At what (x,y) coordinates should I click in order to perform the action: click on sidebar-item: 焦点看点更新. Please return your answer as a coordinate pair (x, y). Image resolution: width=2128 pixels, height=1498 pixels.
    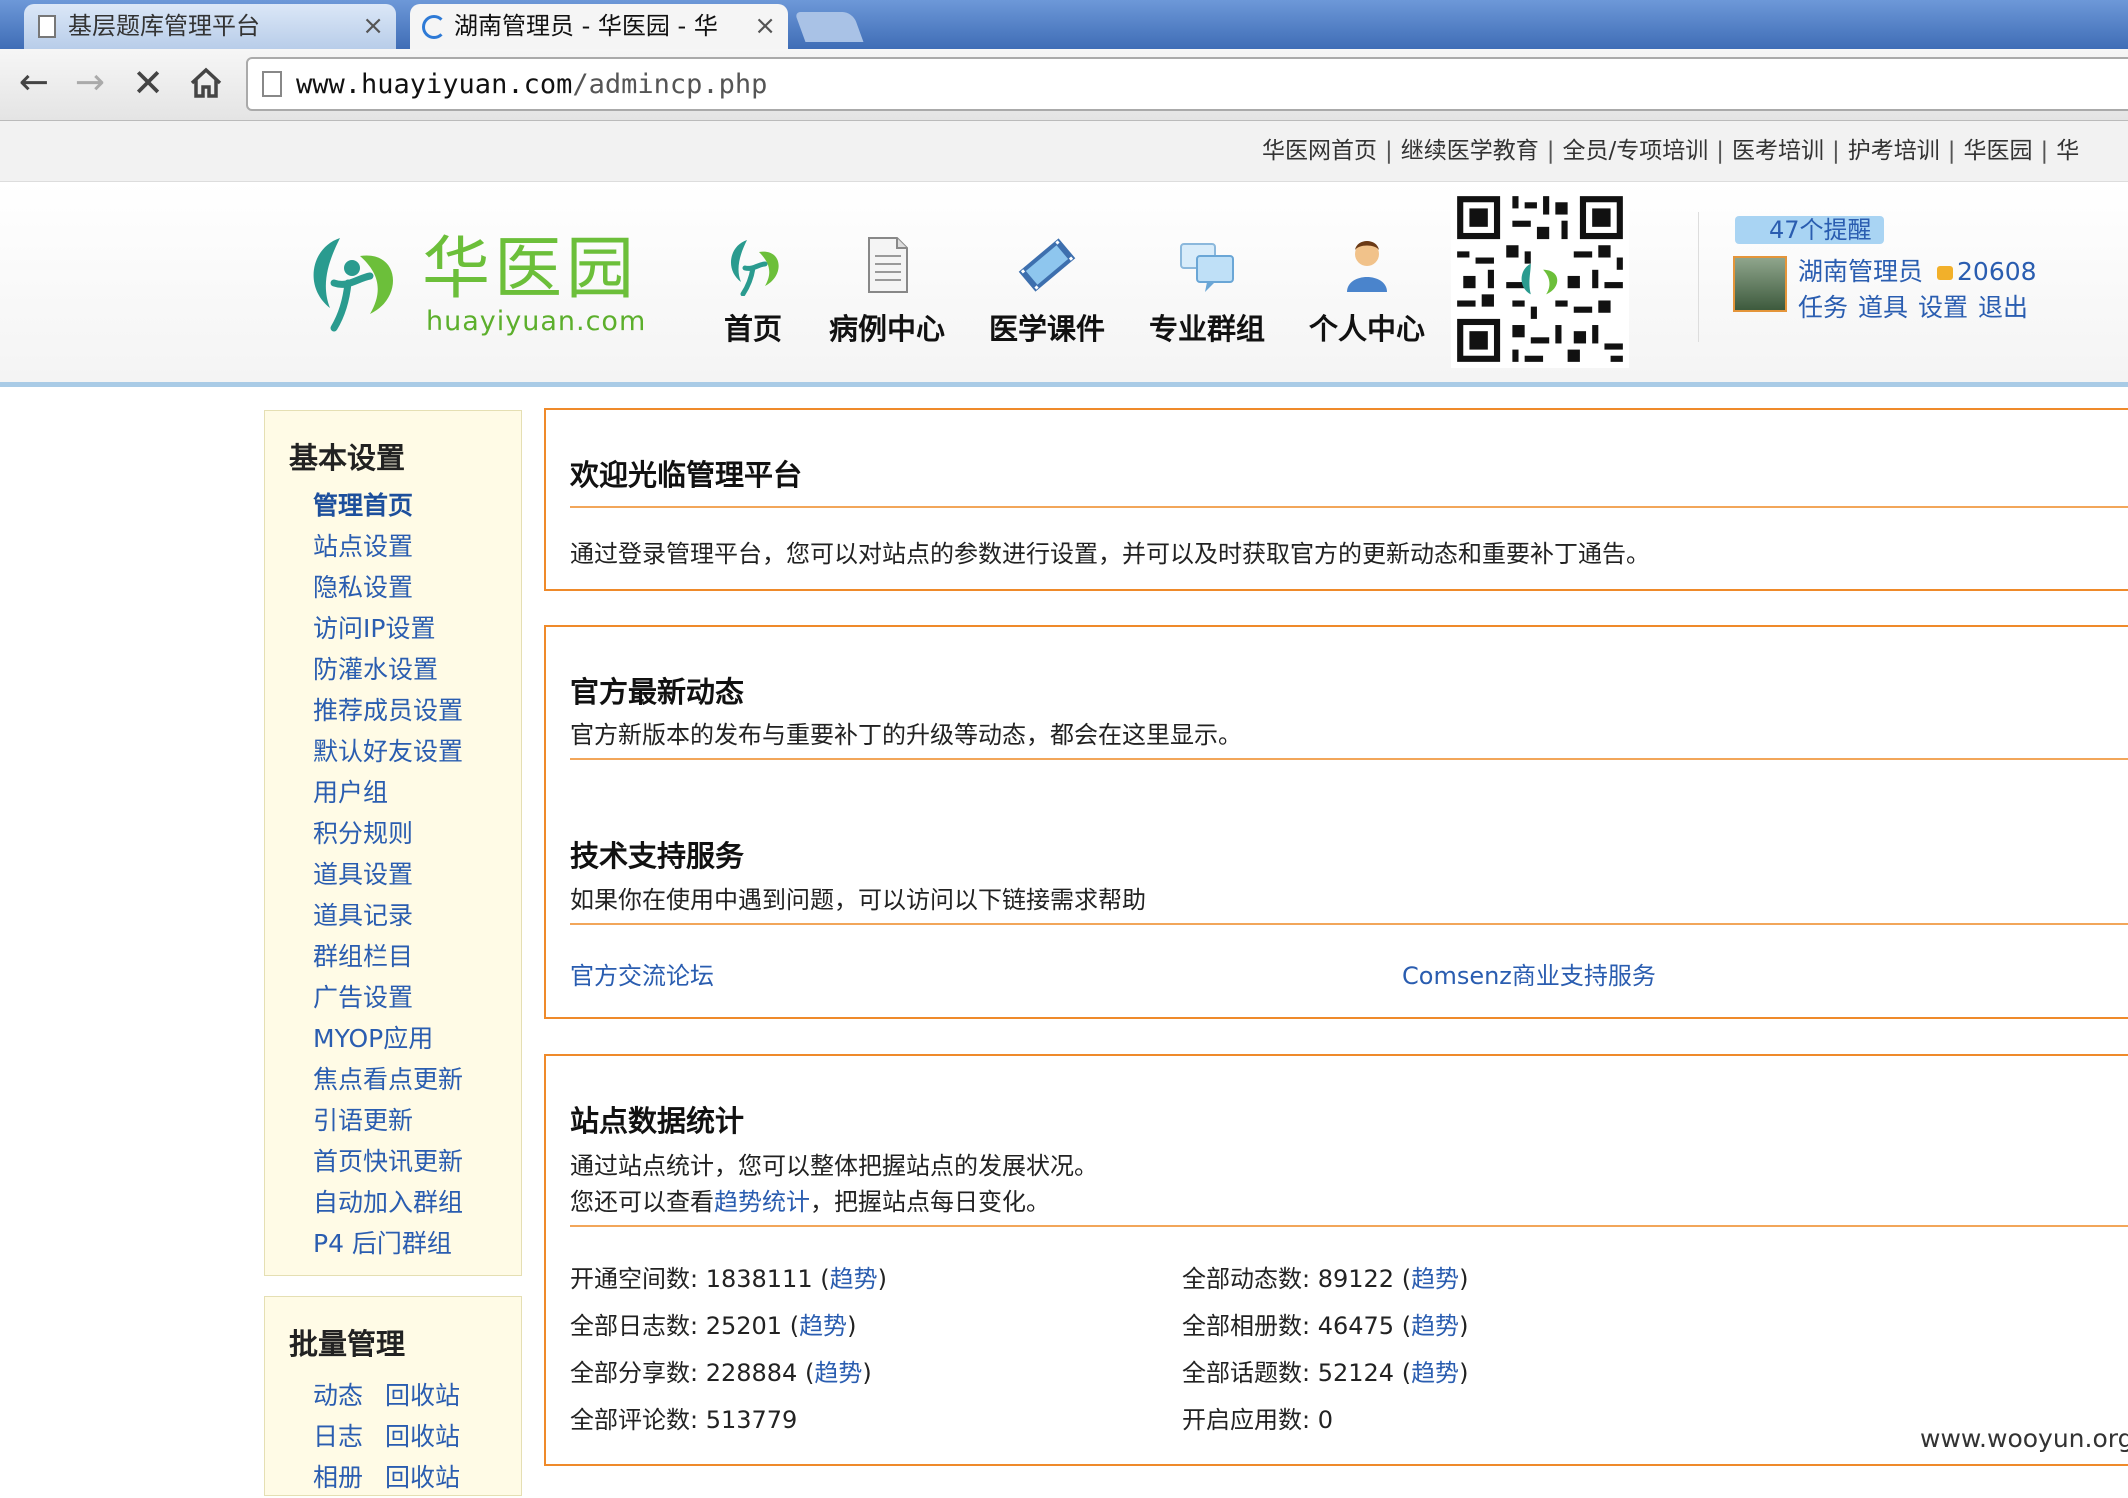
    Looking at the image, I should click on (388, 1079).